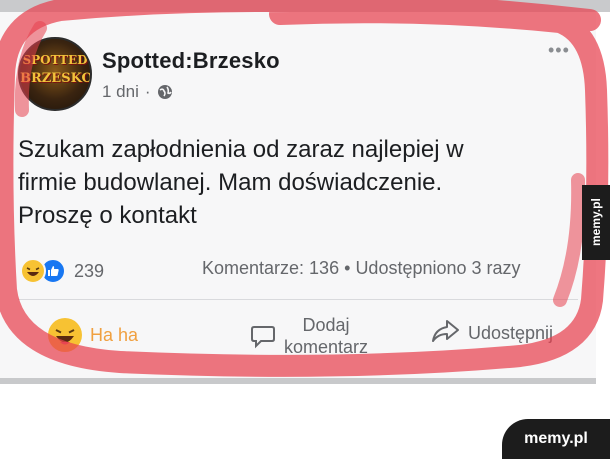 The image size is (610, 459). I want to click on comments-count: Komentarze: 136, so click(270, 268).